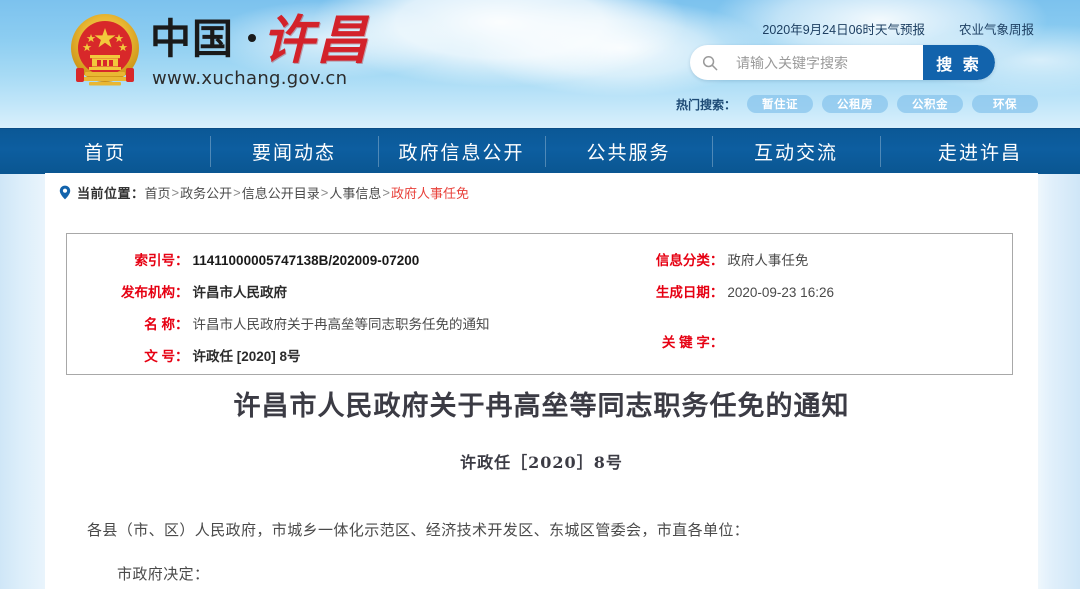 This screenshot has height=589, width=1080. I want to click on meta-colon-2: ：, so click(182, 324).